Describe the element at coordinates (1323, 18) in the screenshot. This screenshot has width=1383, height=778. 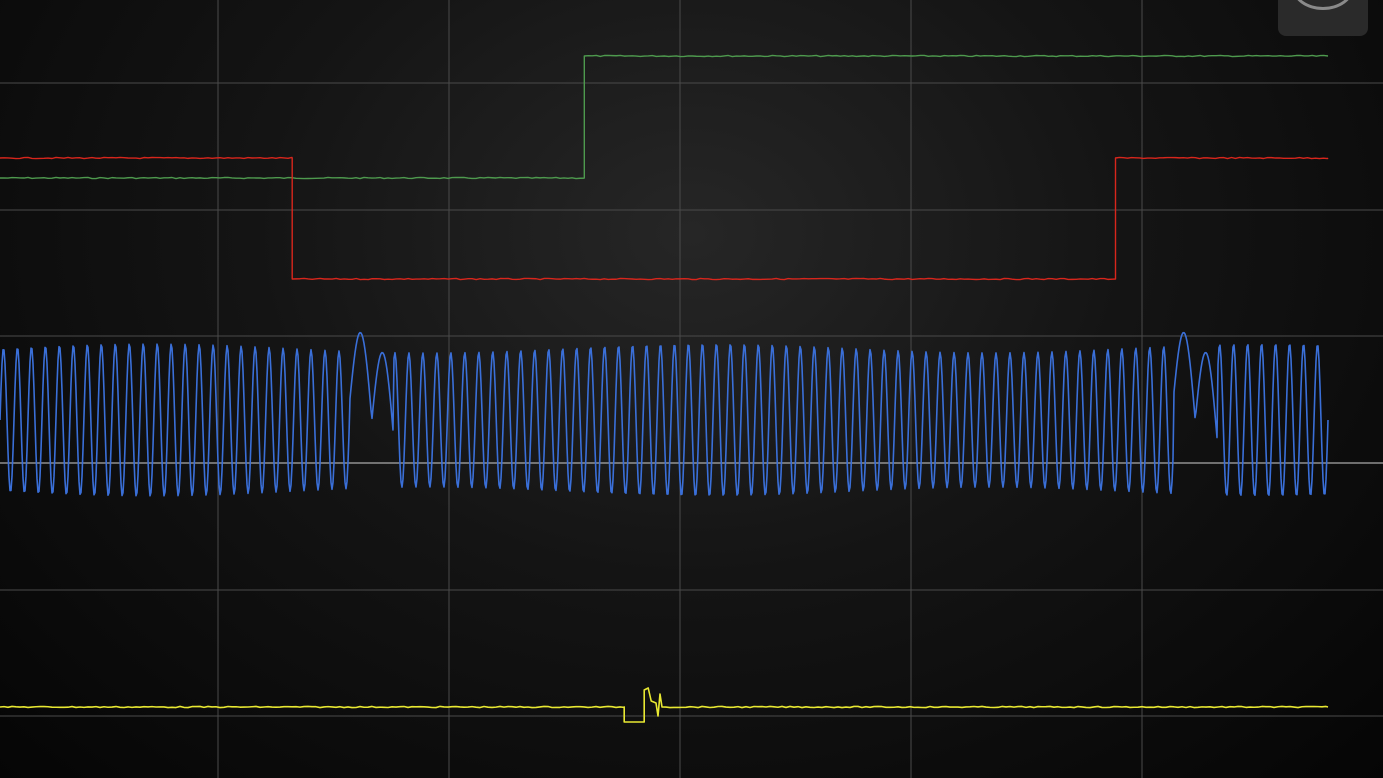
I see `corner-menu-button` at that location.